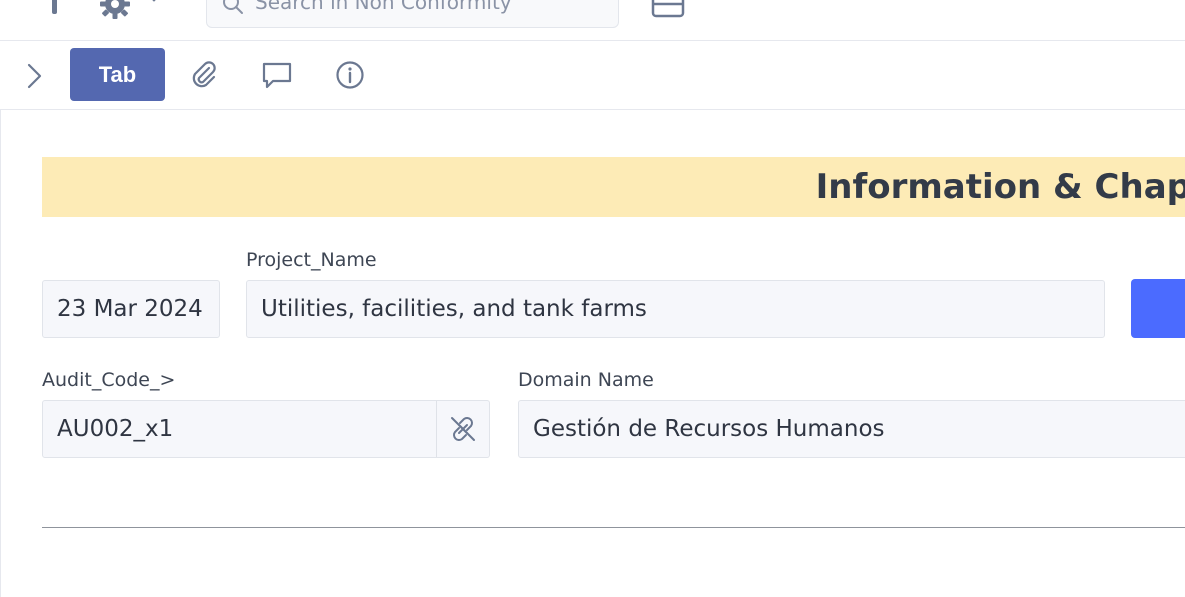 This screenshot has width=1185, height=597. Describe the element at coordinates (592, 75) in the screenshot. I see `toolbar: Tab` at that location.